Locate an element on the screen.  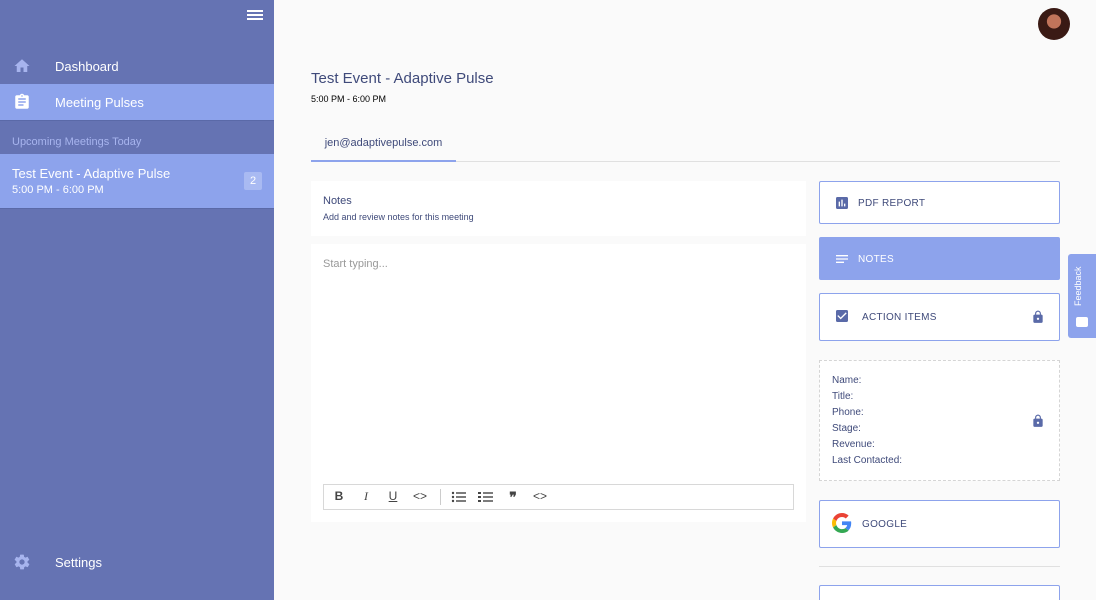
inline-code-icon: <> is located at coordinates (420, 497).